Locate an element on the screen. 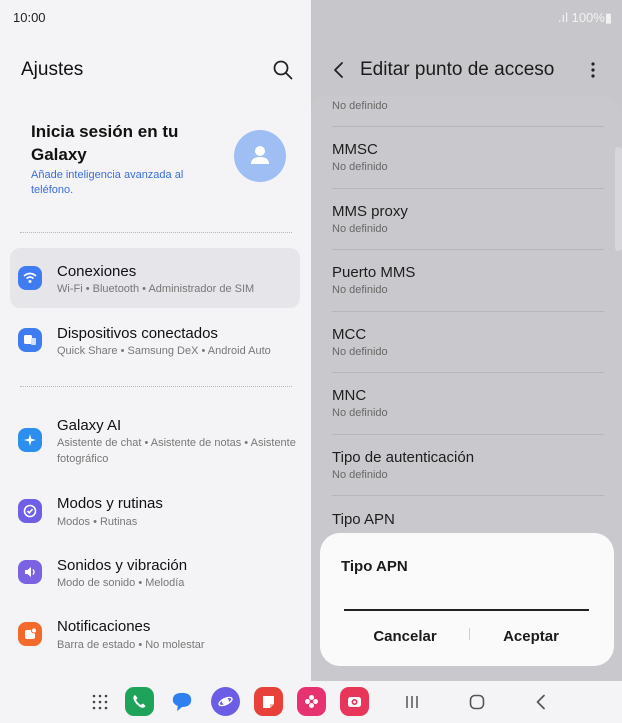 Image resolution: width=622 pixels, height=723 pixels. apn-row-tipo-autenticacion: Tipo de autenticación No definido is located at coordinates (468, 472).